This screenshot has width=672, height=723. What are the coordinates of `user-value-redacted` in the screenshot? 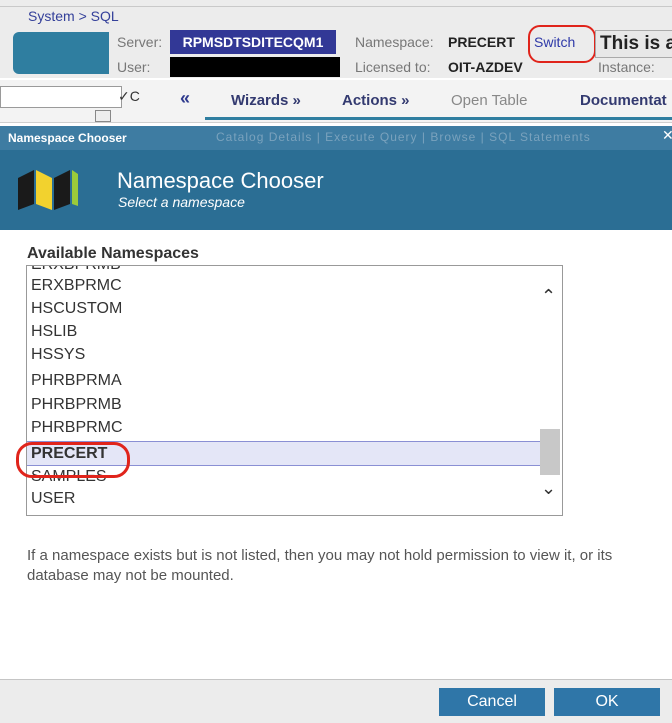 It's located at (255, 67).